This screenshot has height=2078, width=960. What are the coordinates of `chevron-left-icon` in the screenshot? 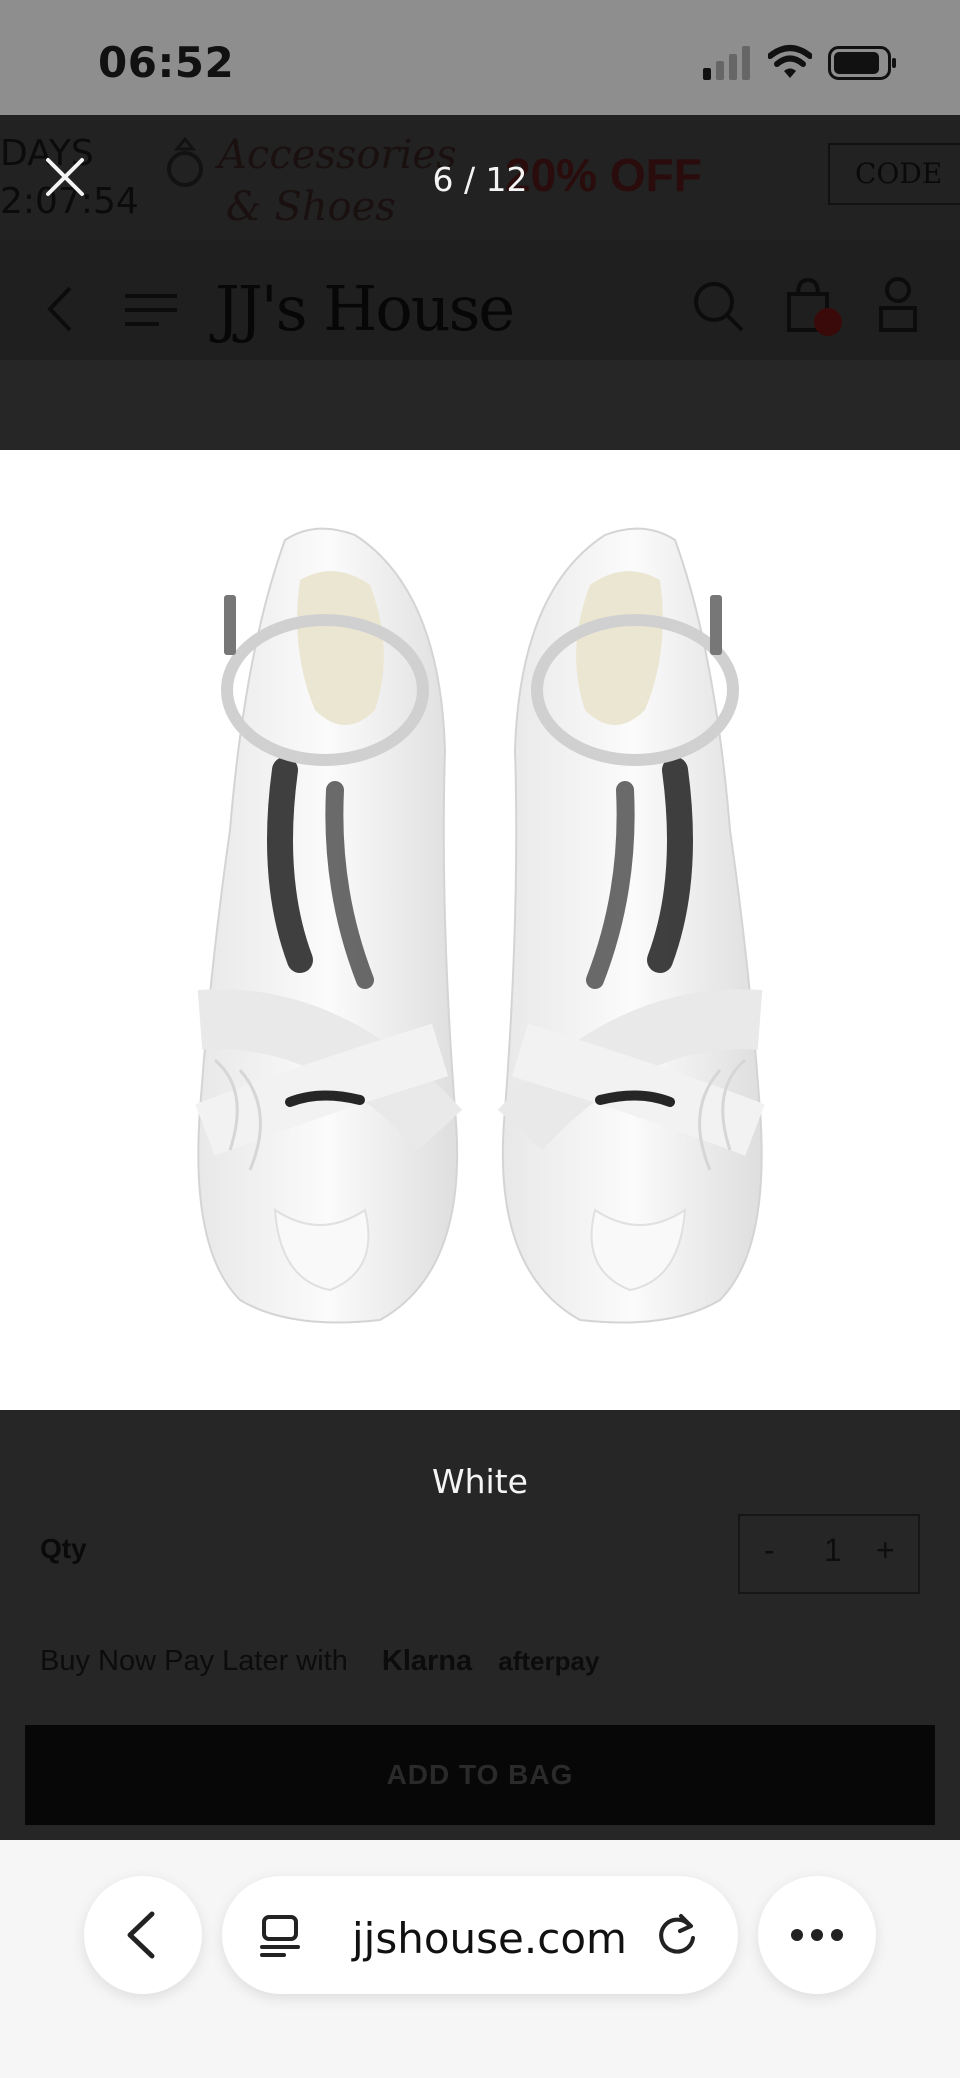 It's located at (141, 1935).